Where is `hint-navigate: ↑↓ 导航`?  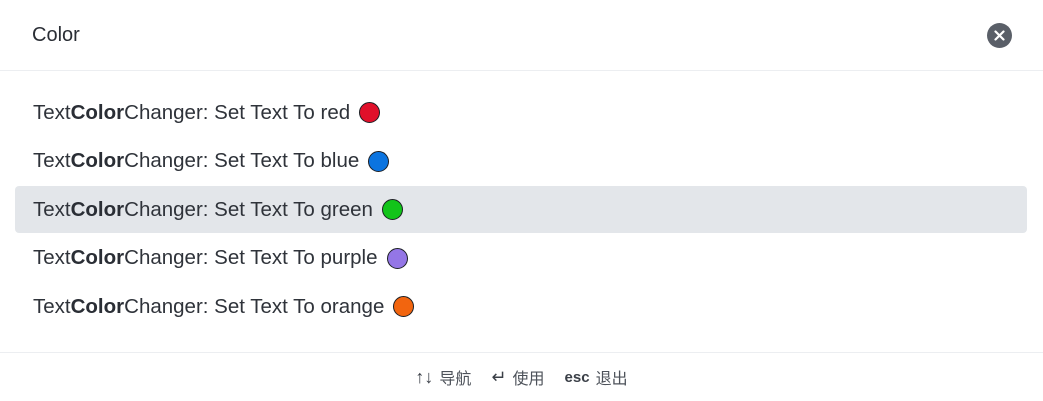
hint-navigate: ↑↓ 导航 is located at coordinates (443, 377).